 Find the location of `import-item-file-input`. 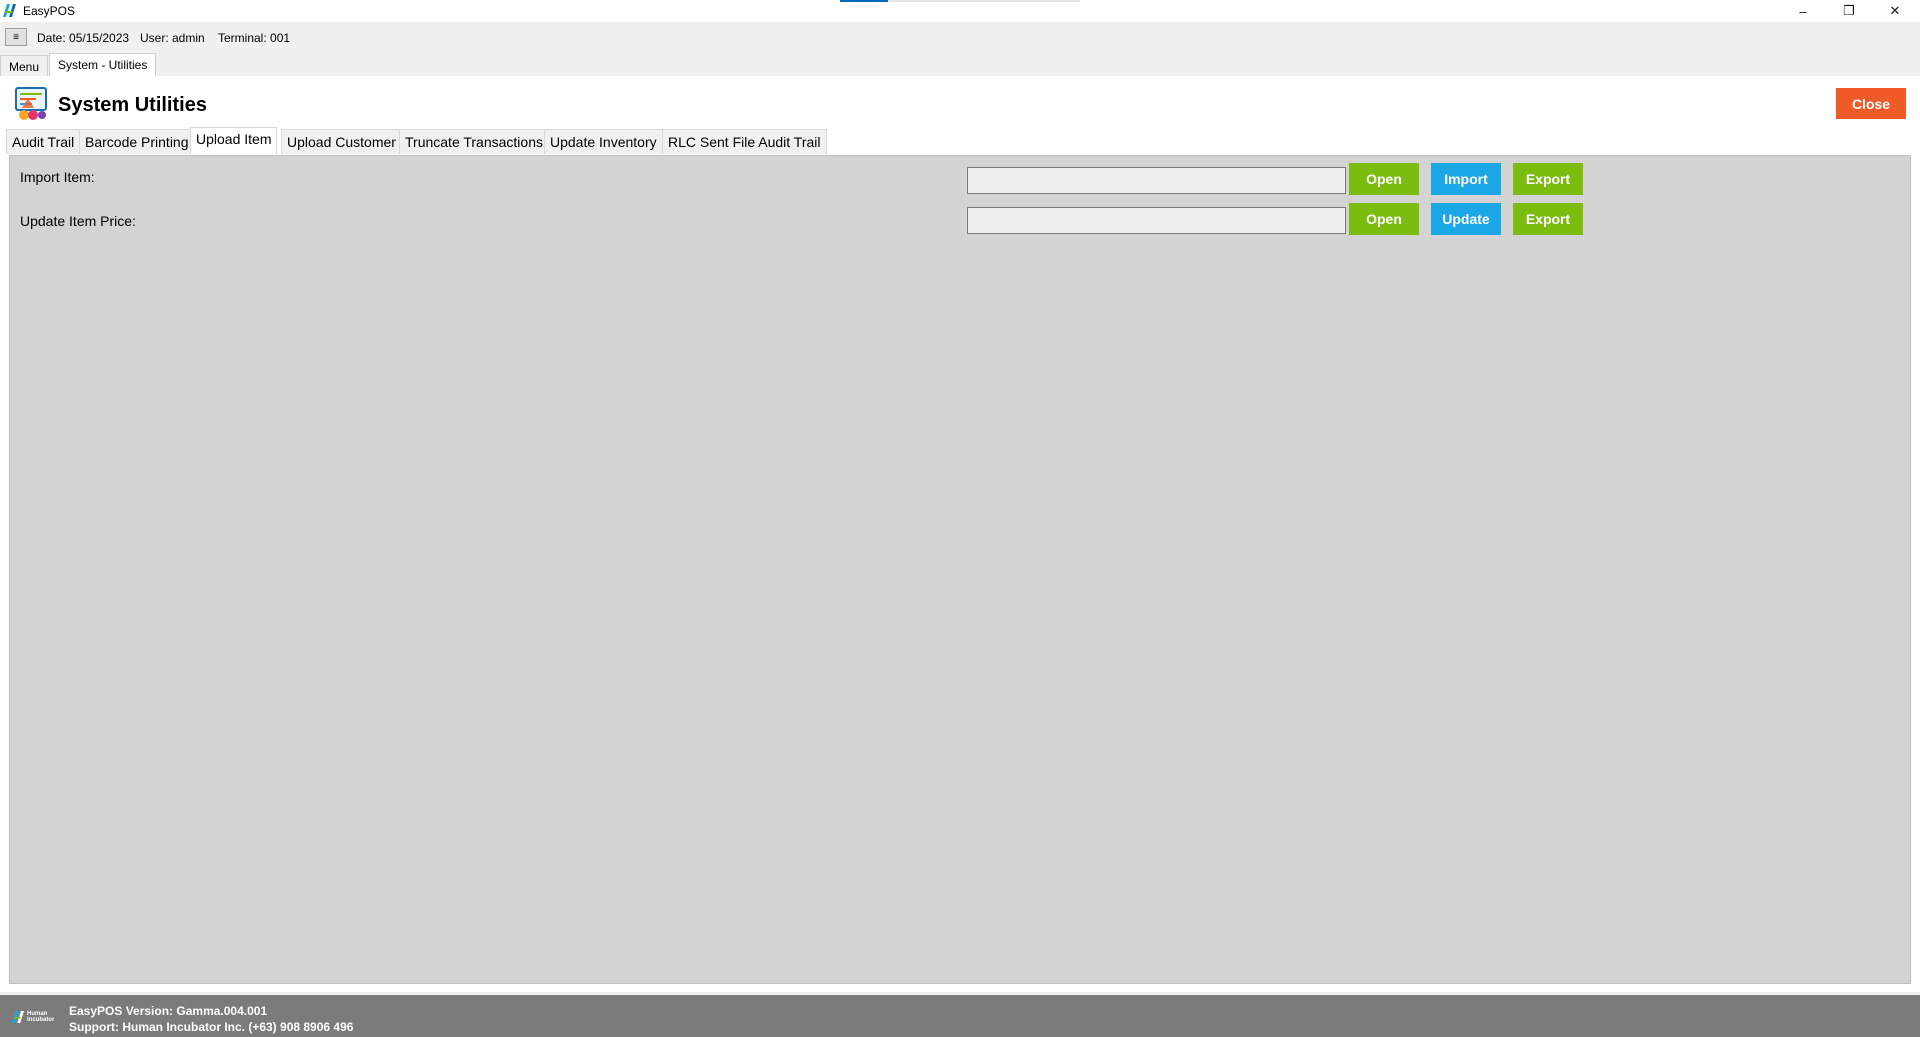

import-item-file-input is located at coordinates (1156, 180).